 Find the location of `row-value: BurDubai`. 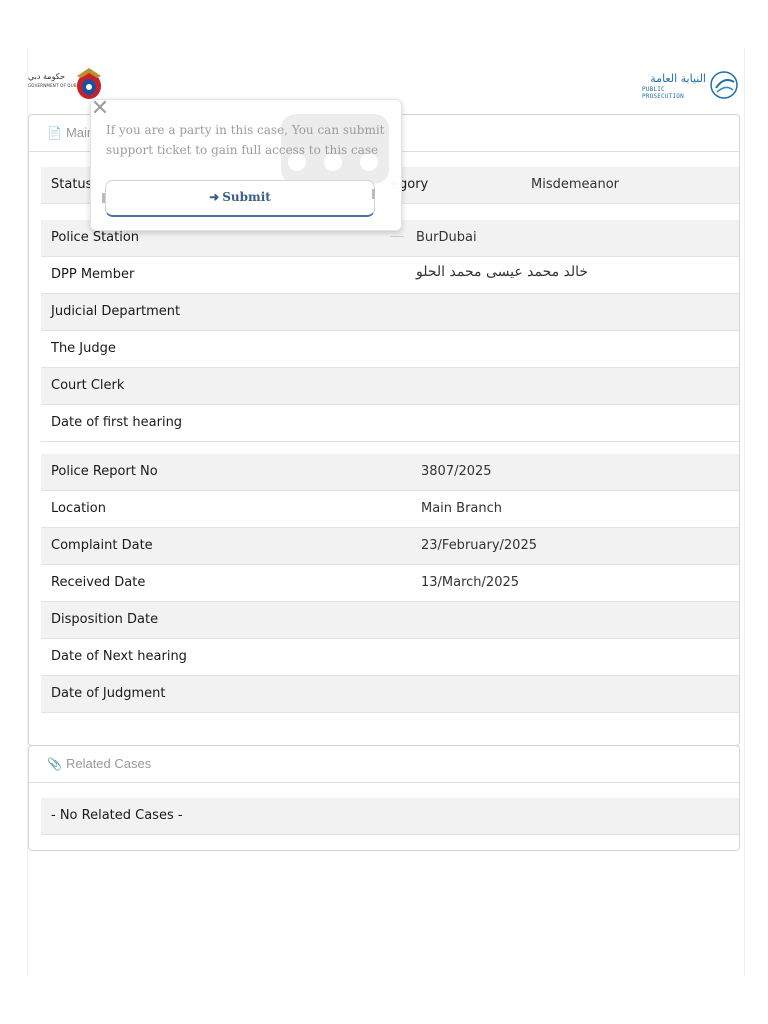

row-value: BurDubai is located at coordinates (446, 237).